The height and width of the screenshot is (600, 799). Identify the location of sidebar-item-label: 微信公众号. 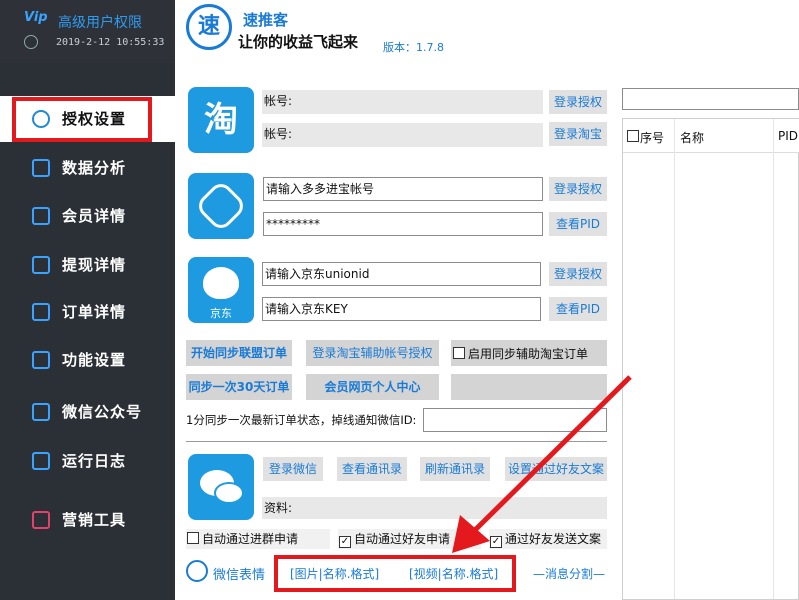
(102, 412).